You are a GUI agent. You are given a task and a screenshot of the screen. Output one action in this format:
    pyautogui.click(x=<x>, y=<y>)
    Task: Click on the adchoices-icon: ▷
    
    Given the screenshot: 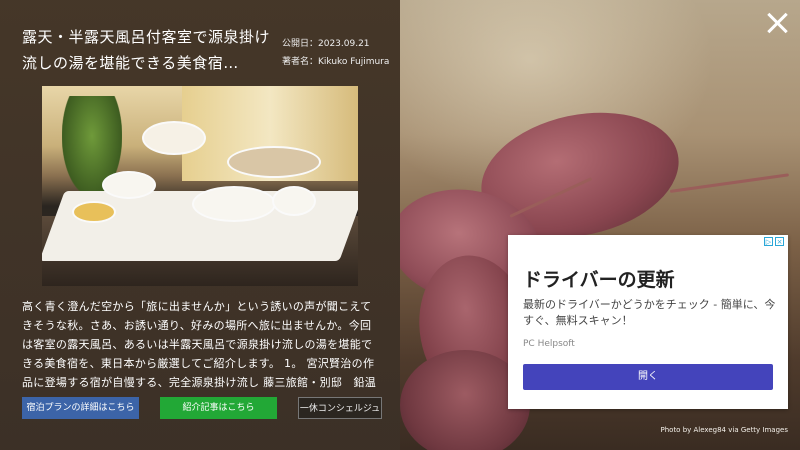 What is the action you would take?
    pyautogui.click(x=768, y=241)
    